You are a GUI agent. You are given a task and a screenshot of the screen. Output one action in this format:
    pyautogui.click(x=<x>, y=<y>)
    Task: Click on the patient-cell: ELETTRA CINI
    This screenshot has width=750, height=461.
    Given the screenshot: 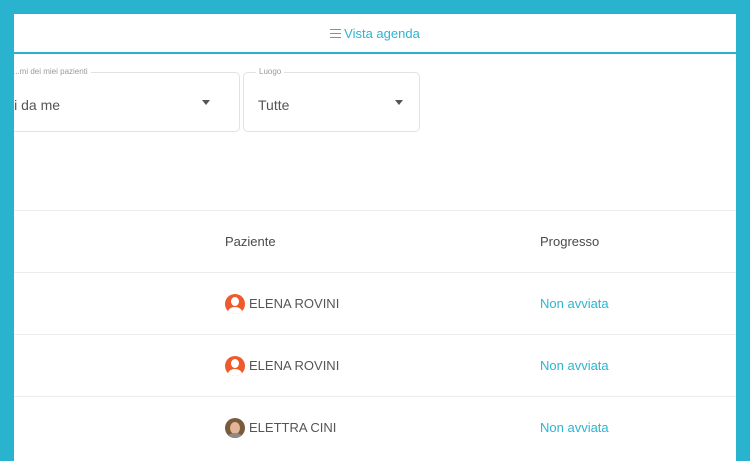 What is the action you would take?
    pyautogui.click(x=280, y=427)
    